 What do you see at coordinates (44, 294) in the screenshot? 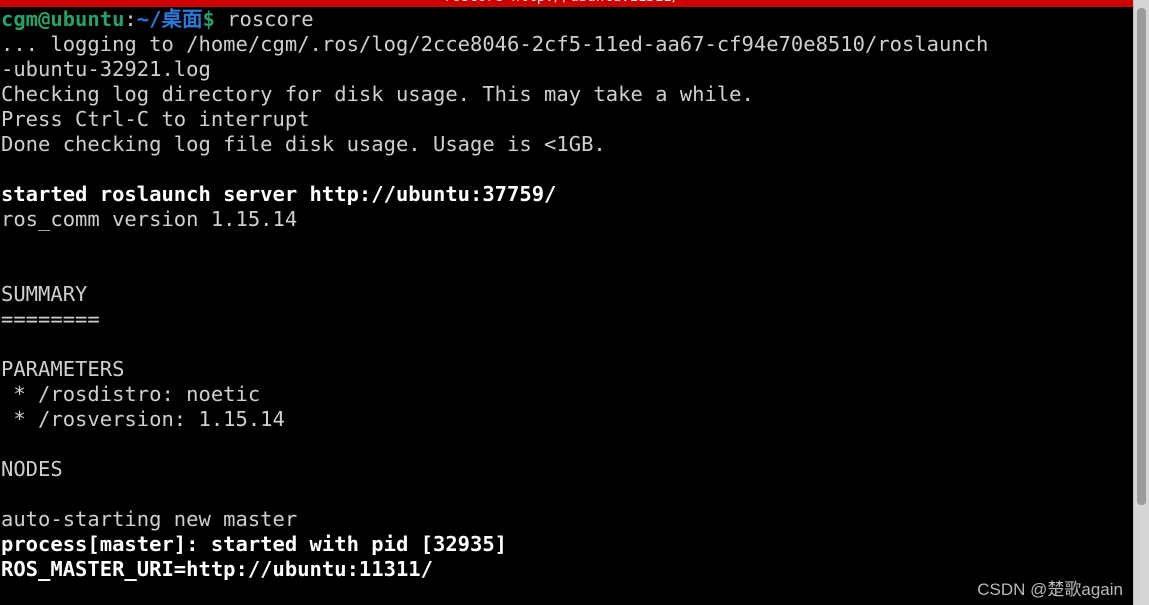
I see `line-summary-heading: SUMMARY` at bounding box center [44, 294].